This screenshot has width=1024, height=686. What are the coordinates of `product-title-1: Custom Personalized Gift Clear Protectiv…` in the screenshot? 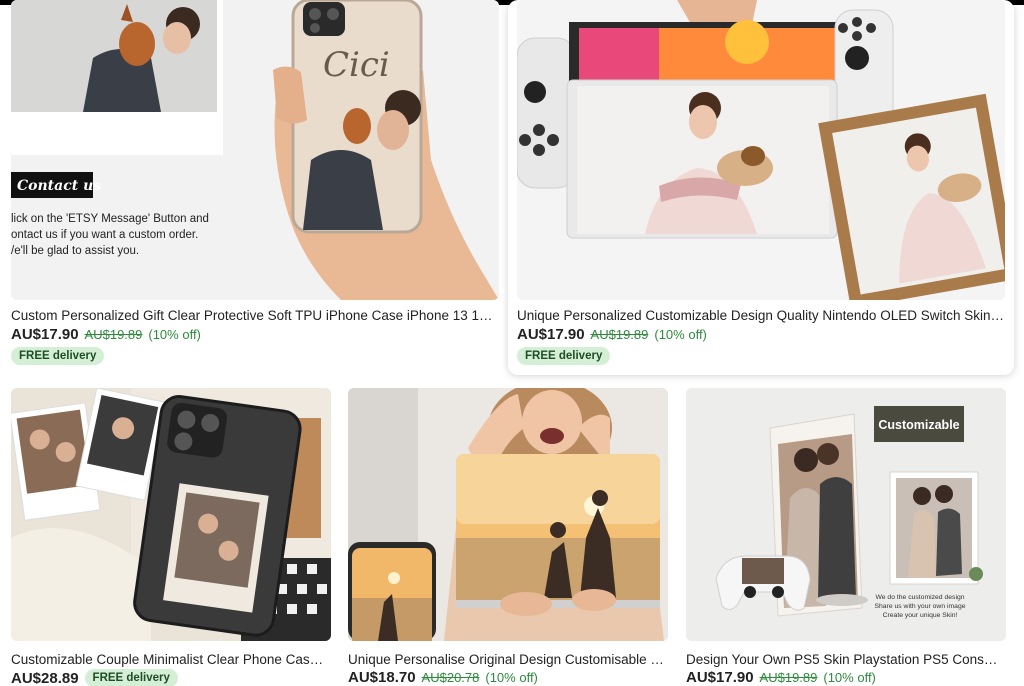 It's located at (254, 315).